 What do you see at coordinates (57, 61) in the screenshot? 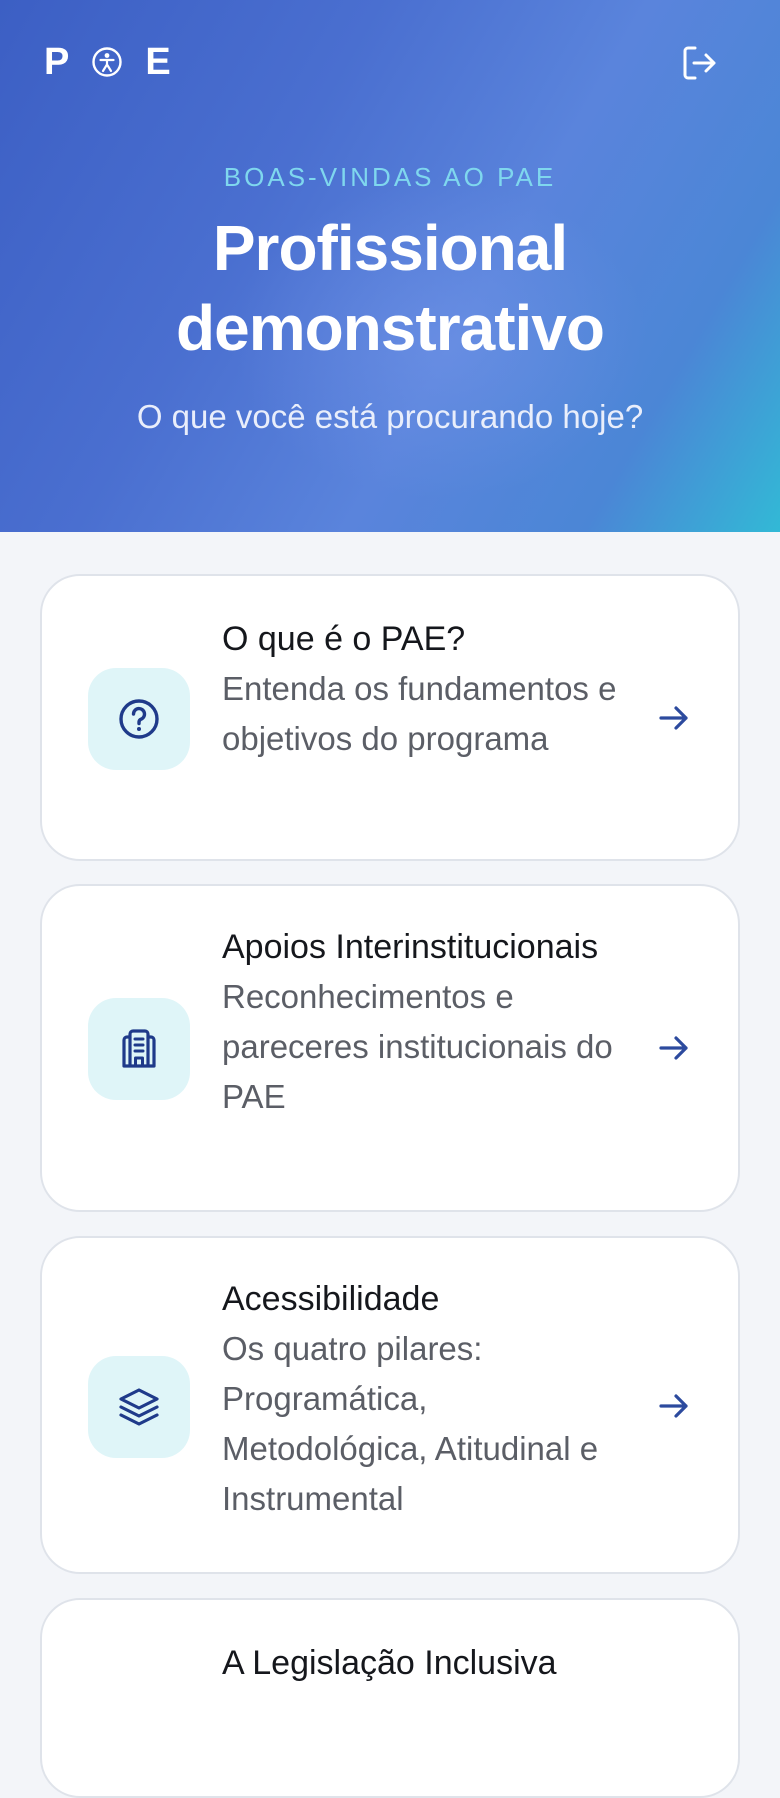
I see `logo-letter-p: P` at bounding box center [57, 61].